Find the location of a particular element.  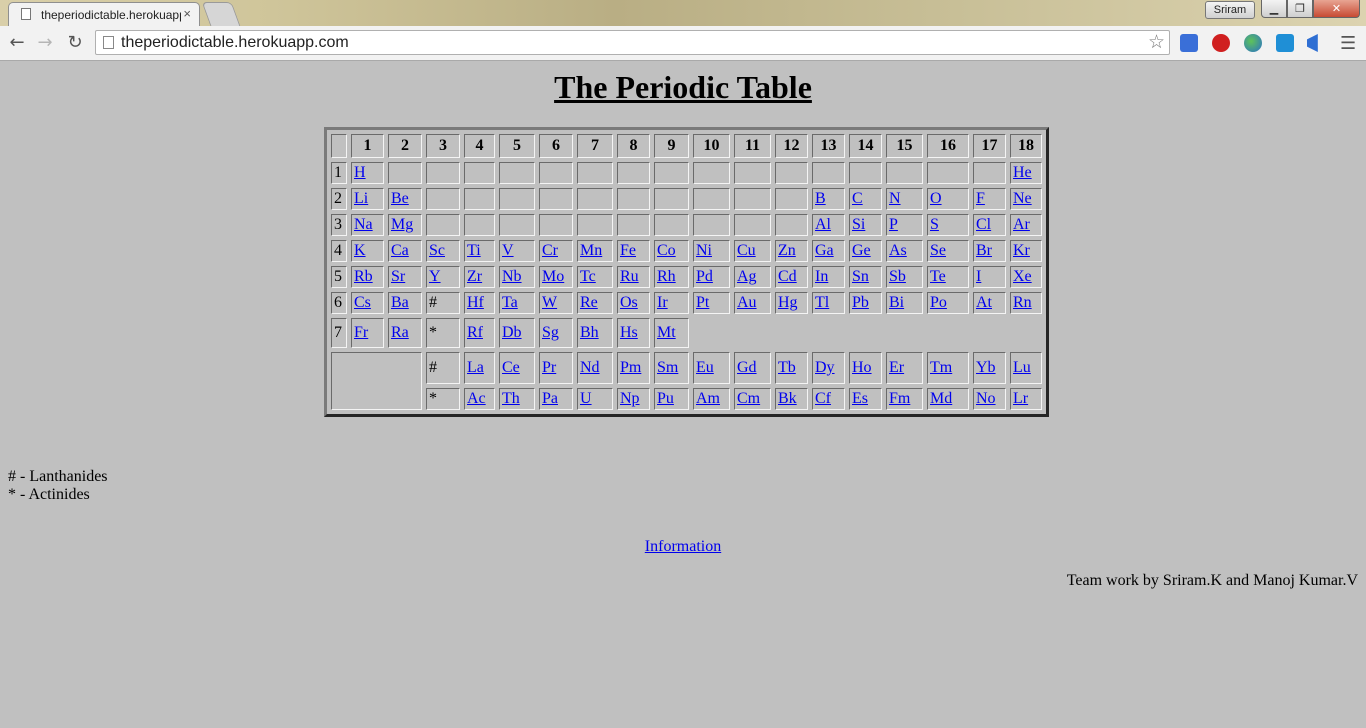

element-cell: Ru is located at coordinates (633, 277).